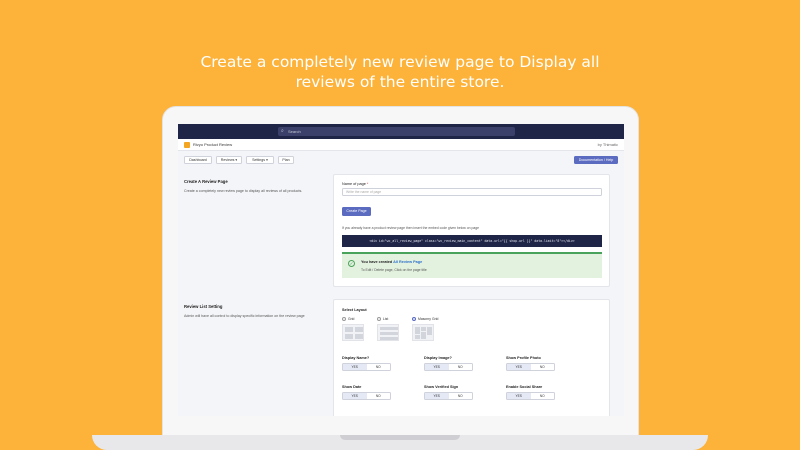 This screenshot has height=450, width=800. Describe the element at coordinates (187, 145) in the screenshot. I see `app-logo-icon` at that location.